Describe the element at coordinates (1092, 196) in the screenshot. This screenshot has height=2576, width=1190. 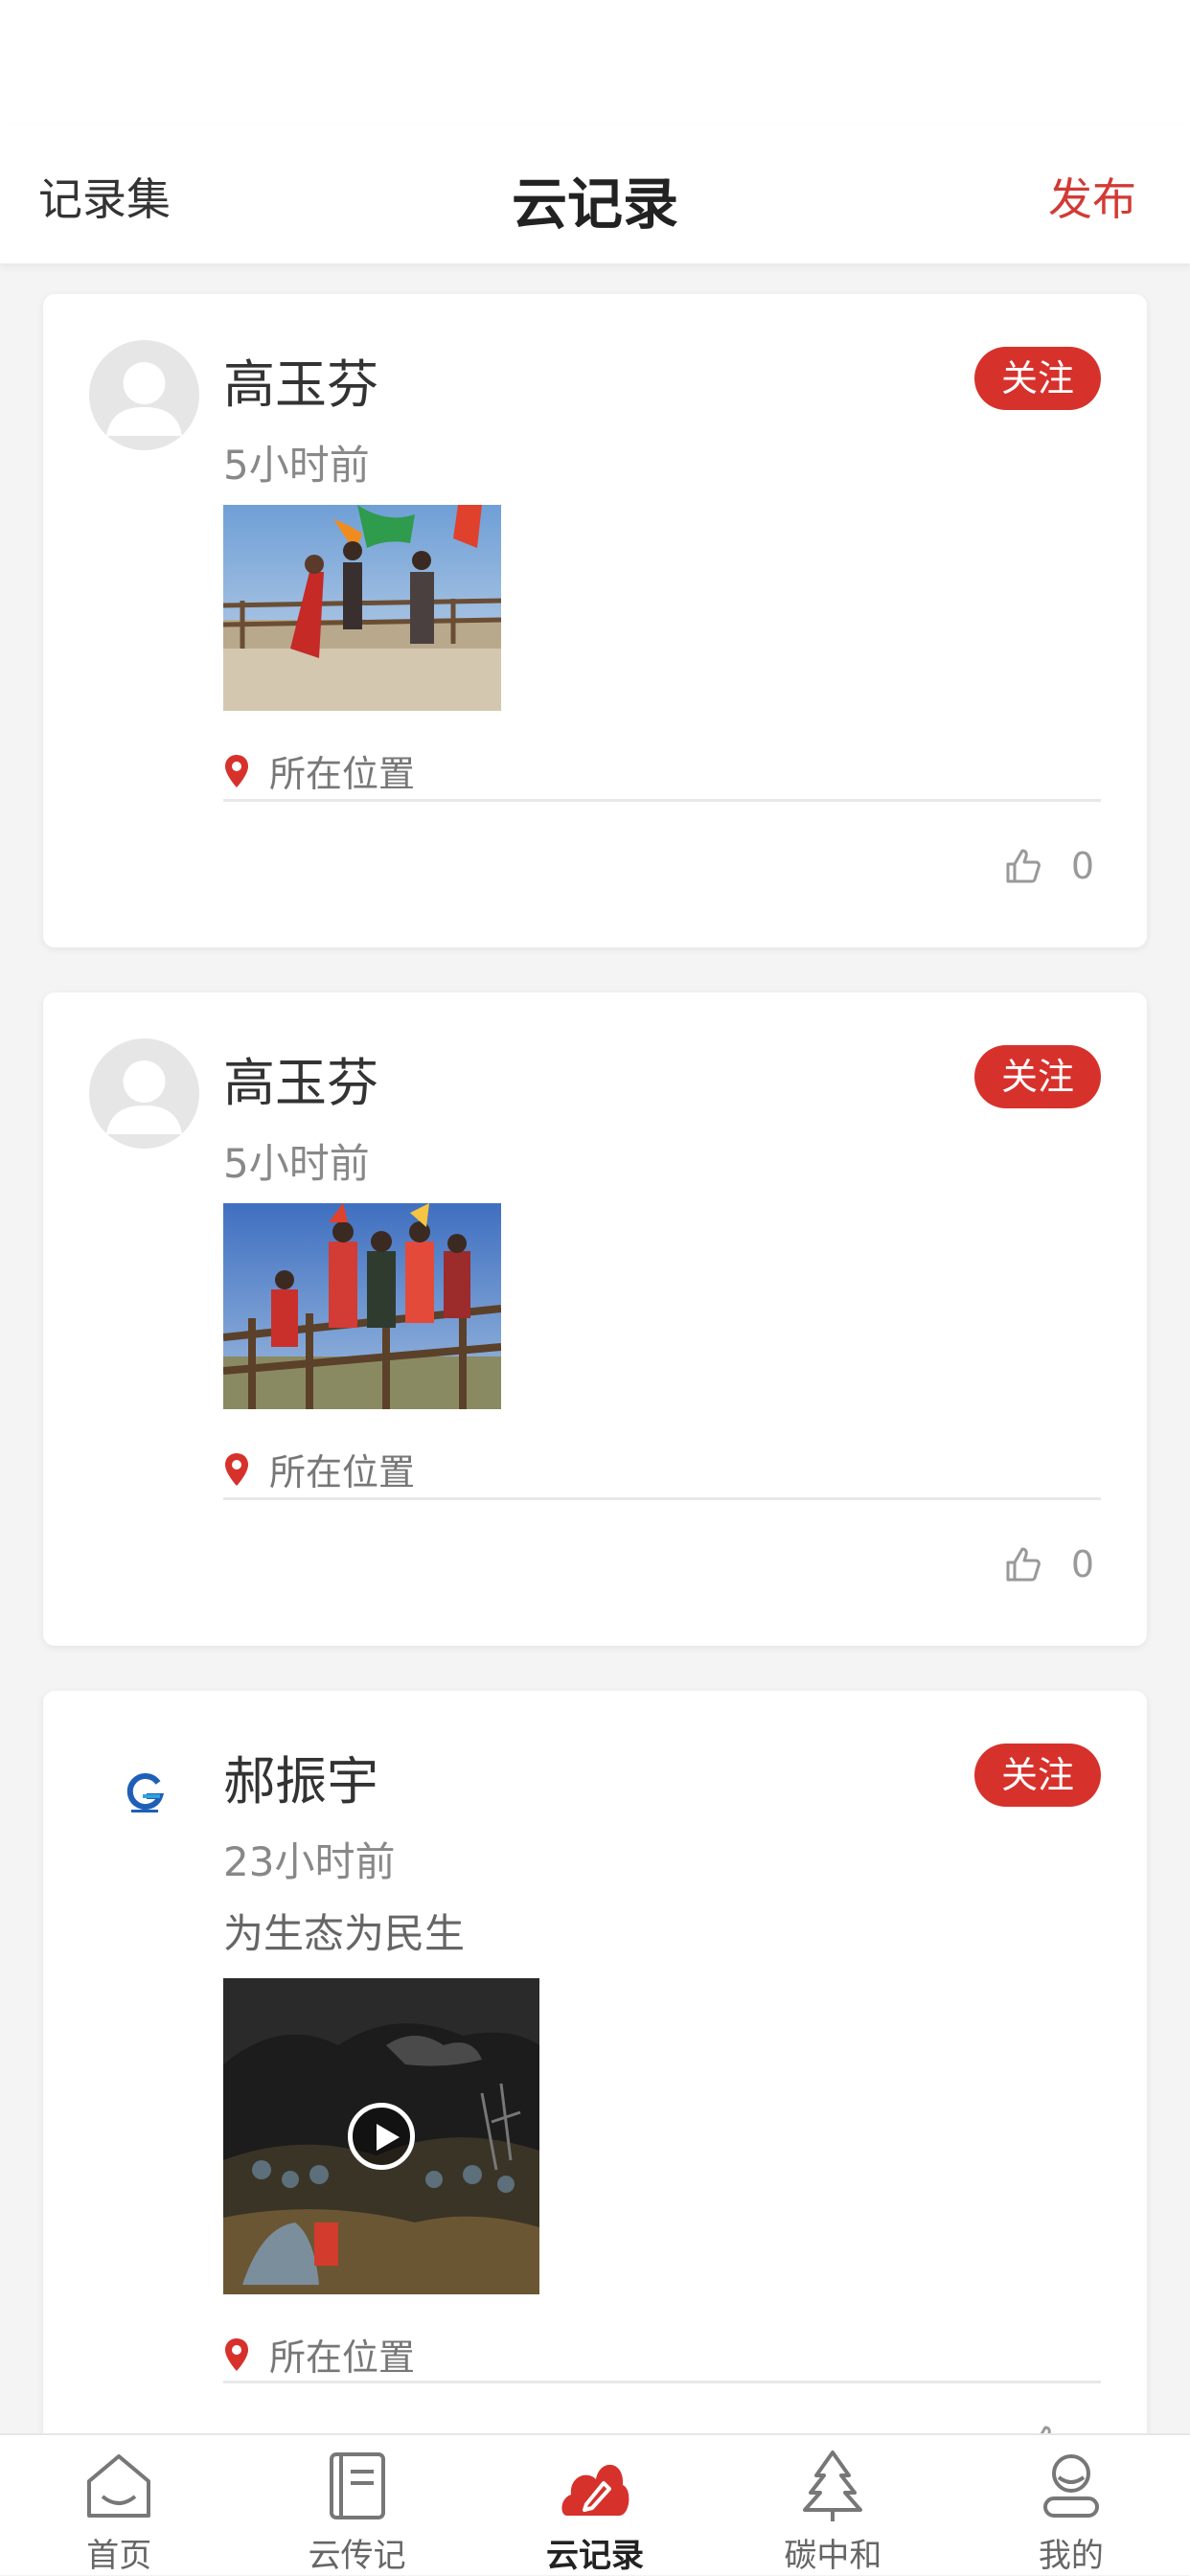
I see `publish-button: 发布` at that location.